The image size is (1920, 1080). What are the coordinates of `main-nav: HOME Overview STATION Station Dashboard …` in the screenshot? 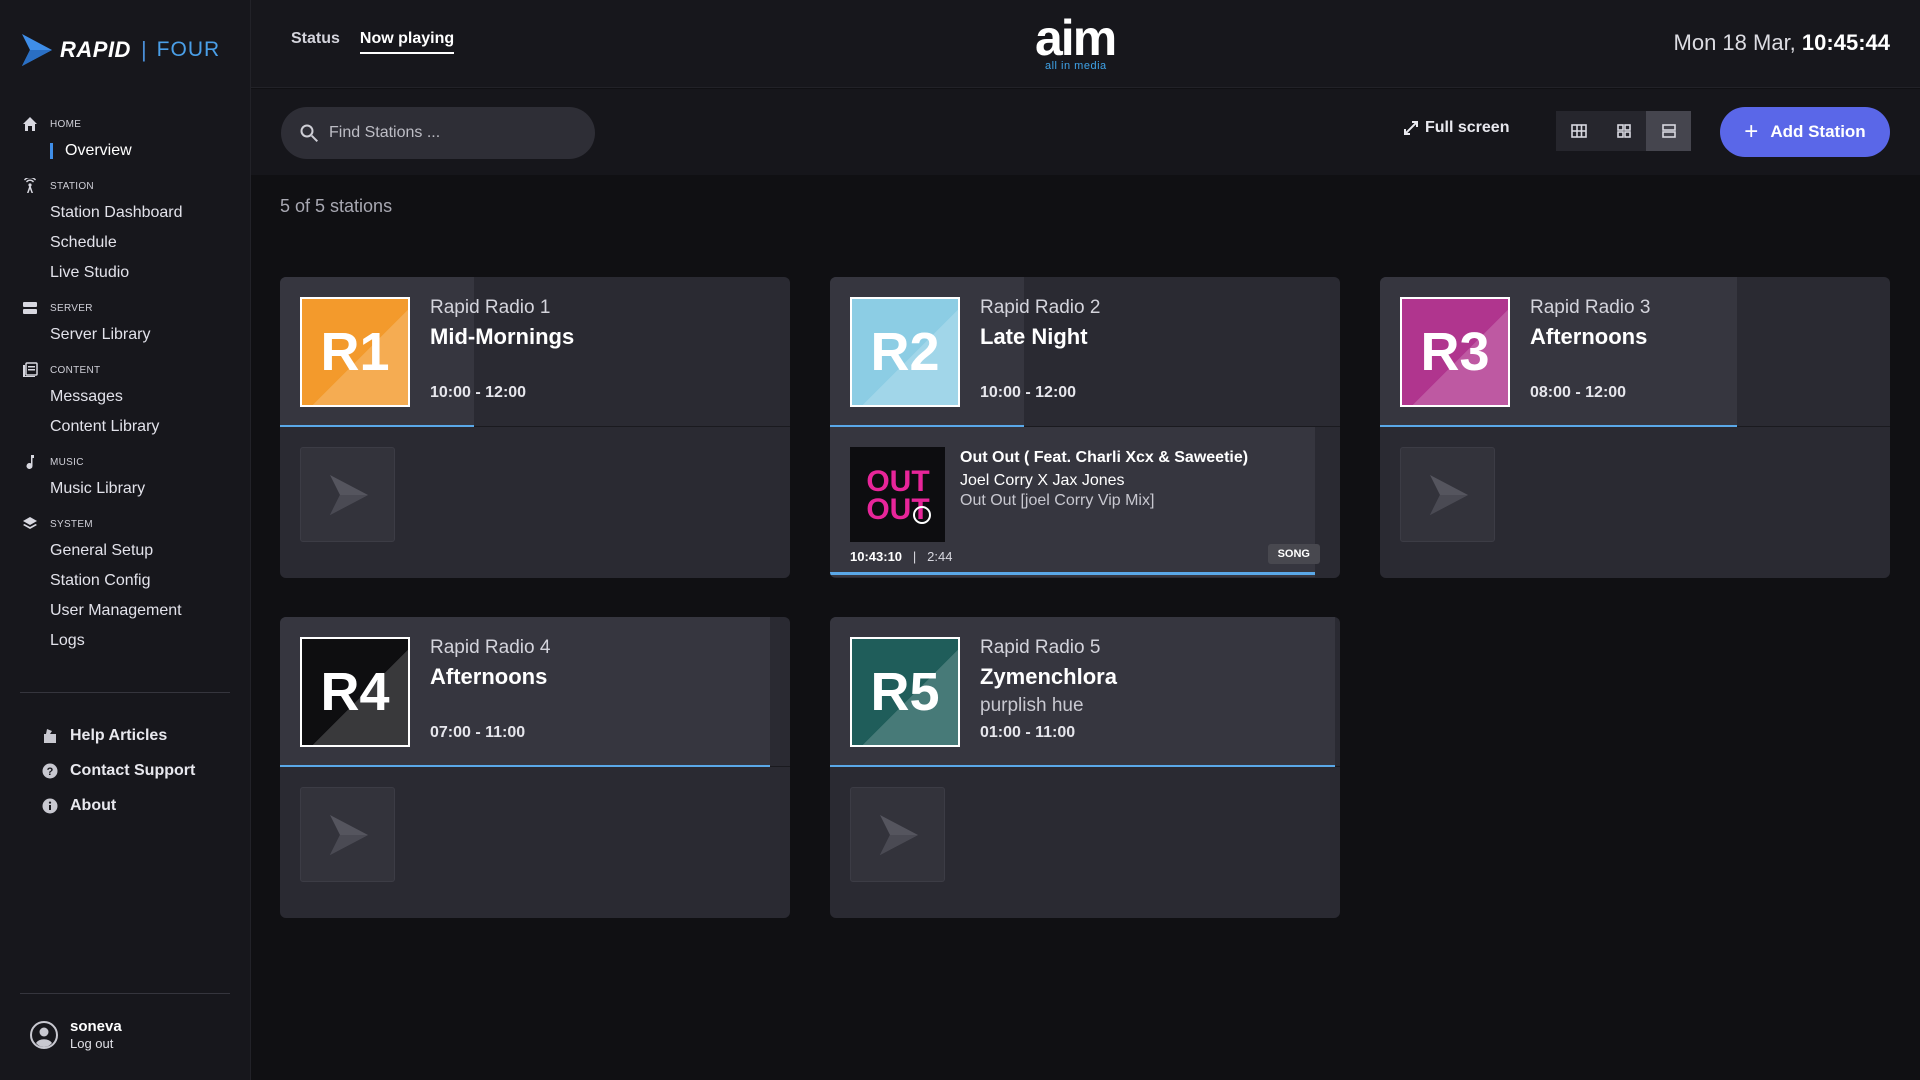 It's located at (125, 380).